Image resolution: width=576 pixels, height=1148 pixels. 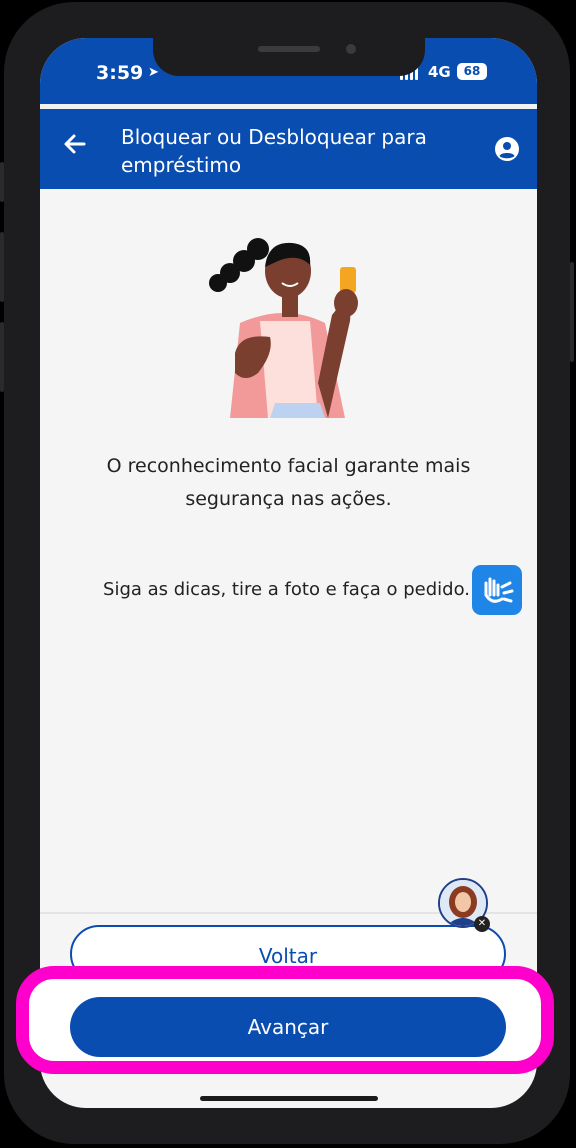 What do you see at coordinates (472, 71) in the screenshot?
I see `battery-icon: 68` at bounding box center [472, 71].